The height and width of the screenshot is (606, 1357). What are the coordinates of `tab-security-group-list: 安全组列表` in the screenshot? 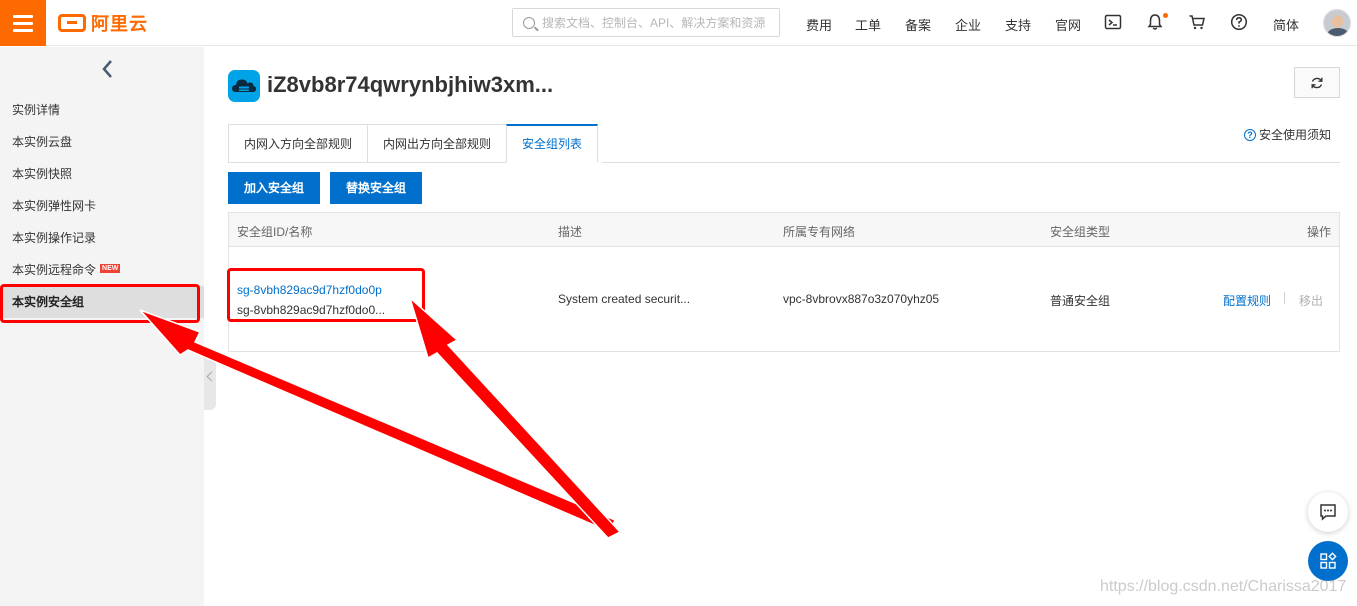 It's located at (552, 143).